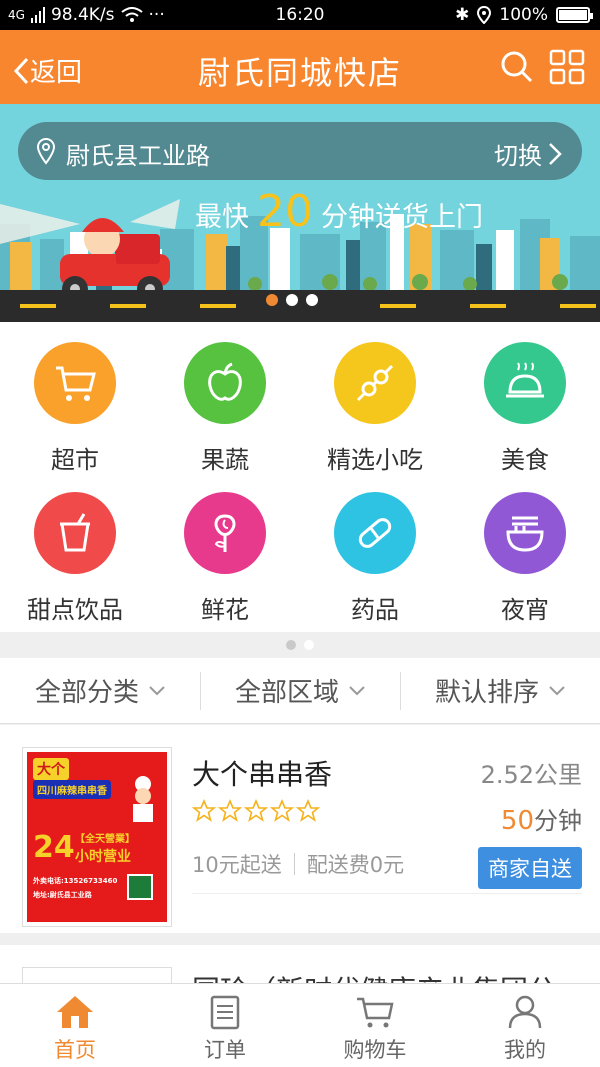 The width and height of the screenshot is (600, 1067). Describe the element at coordinates (222, 217) in the screenshot. I see `slogan-prefix: 最快` at that location.